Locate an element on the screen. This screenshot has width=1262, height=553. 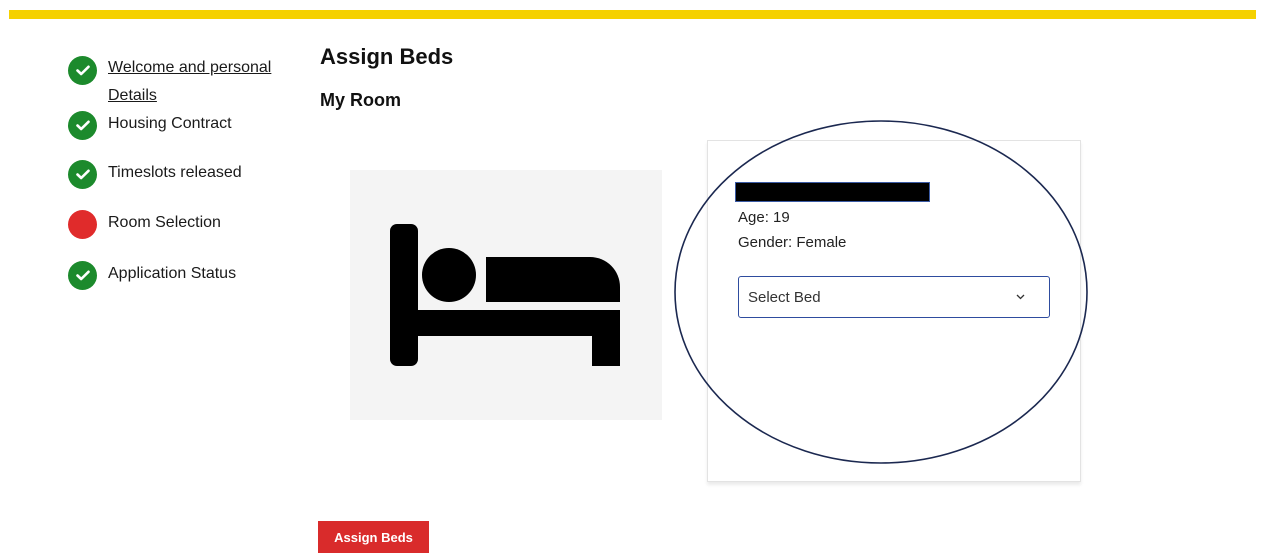
bed-icon is located at coordinates (505, 295).